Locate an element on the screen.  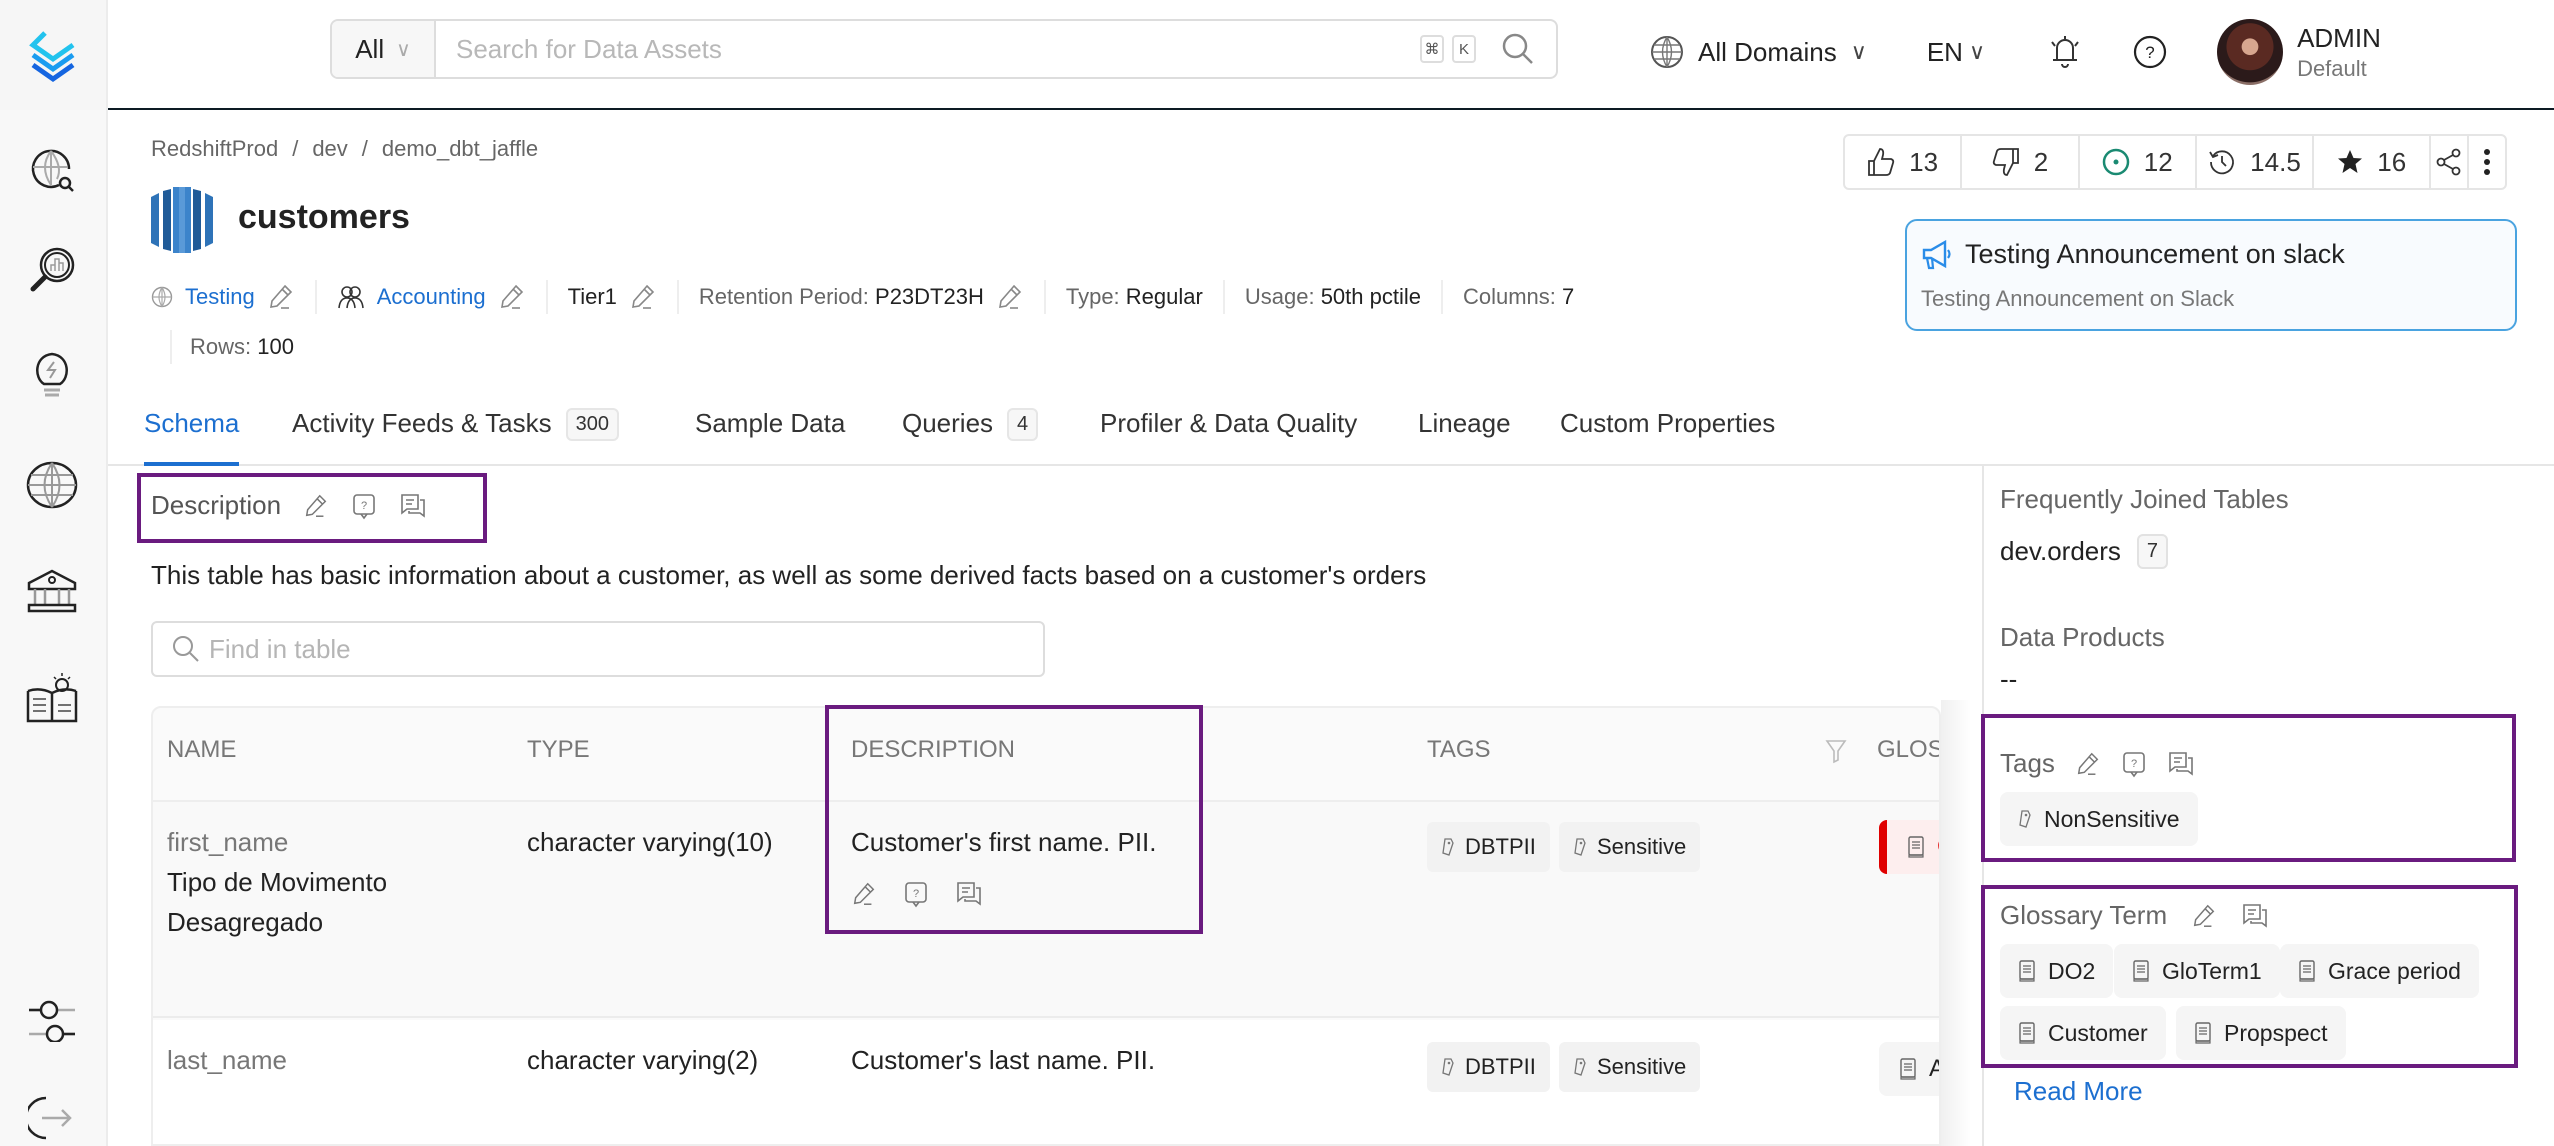
tab-sample-data: Sample Data is located at coordinates (770, 437).